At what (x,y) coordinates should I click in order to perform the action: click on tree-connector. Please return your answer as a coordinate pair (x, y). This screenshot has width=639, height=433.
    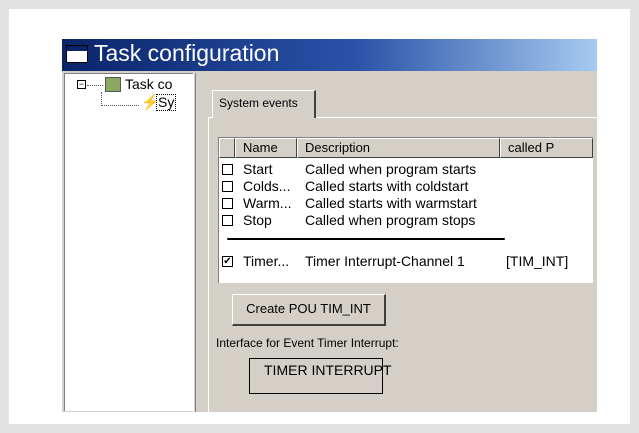
    Looking at the image, I should click on (95, 85).